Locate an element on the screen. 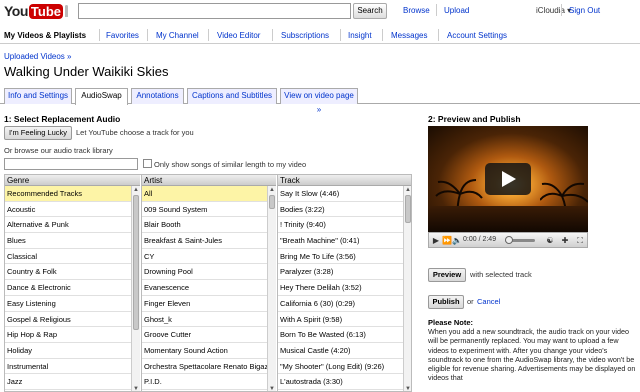 This screenshot has height=392, width=640. nav-account-settings: Account Settings is located at coordinates (477, 35).